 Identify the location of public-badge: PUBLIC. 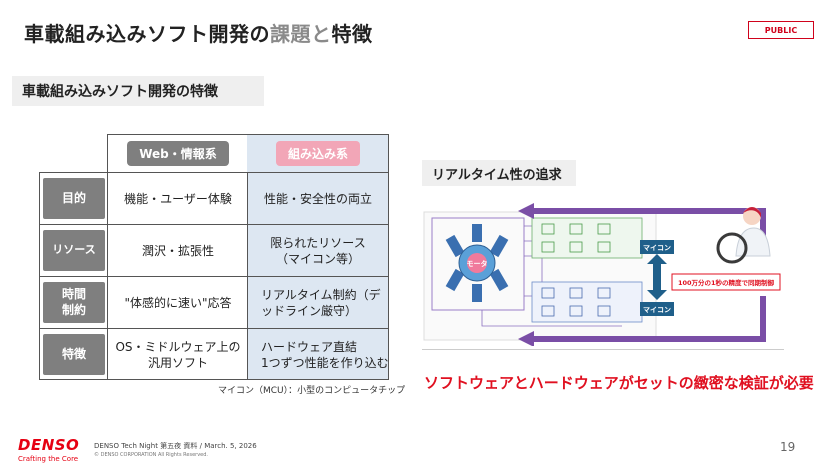
(781, 30).